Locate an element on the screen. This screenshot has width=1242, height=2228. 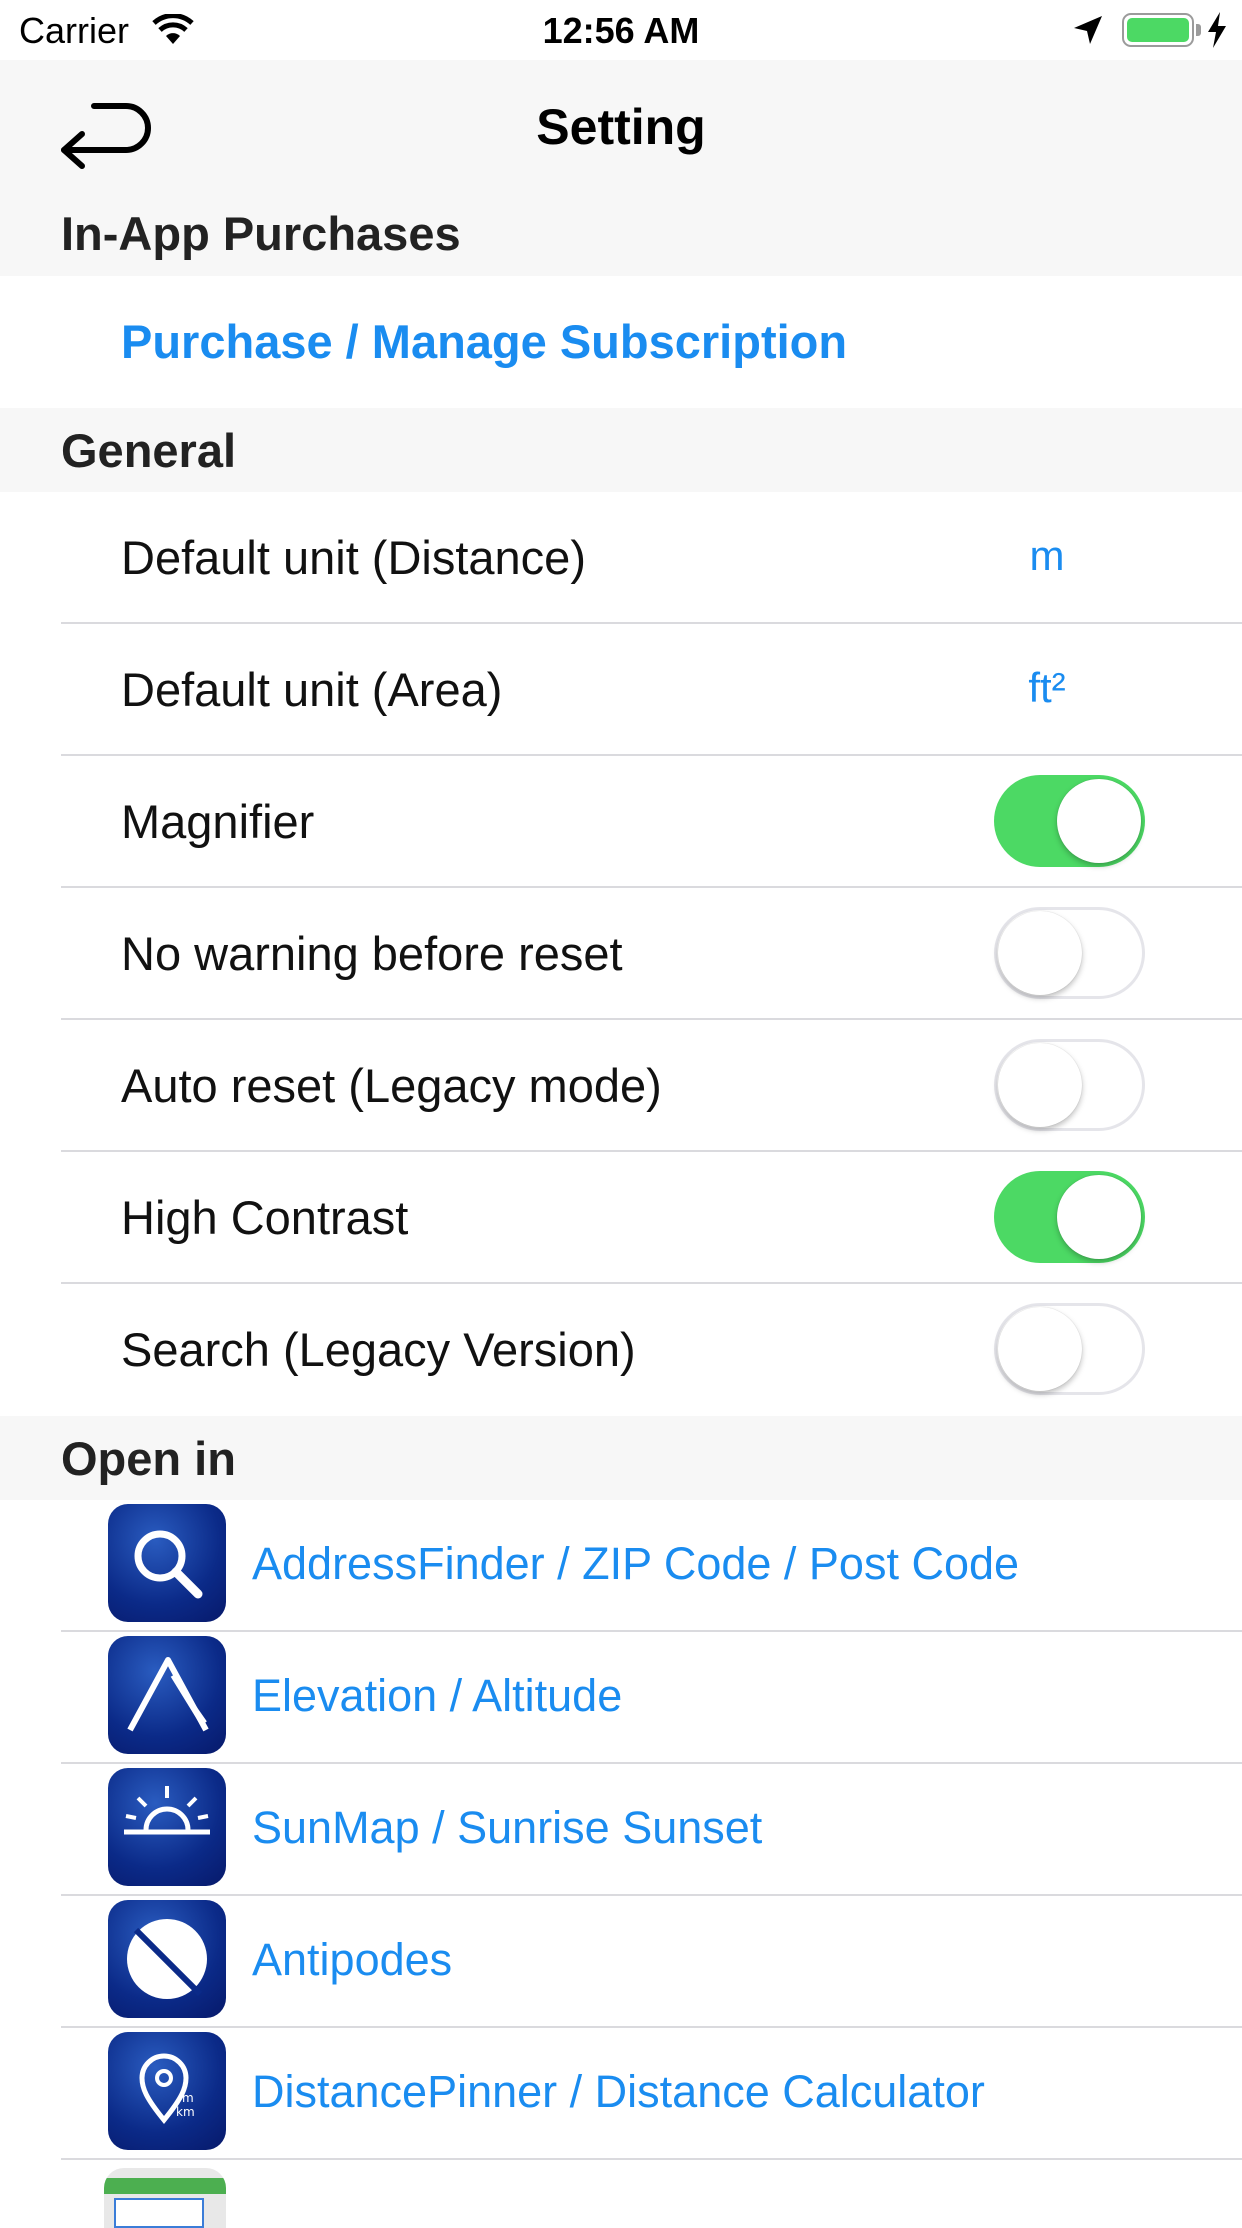
sunrise-icon is located at coordinates (167, 1827).